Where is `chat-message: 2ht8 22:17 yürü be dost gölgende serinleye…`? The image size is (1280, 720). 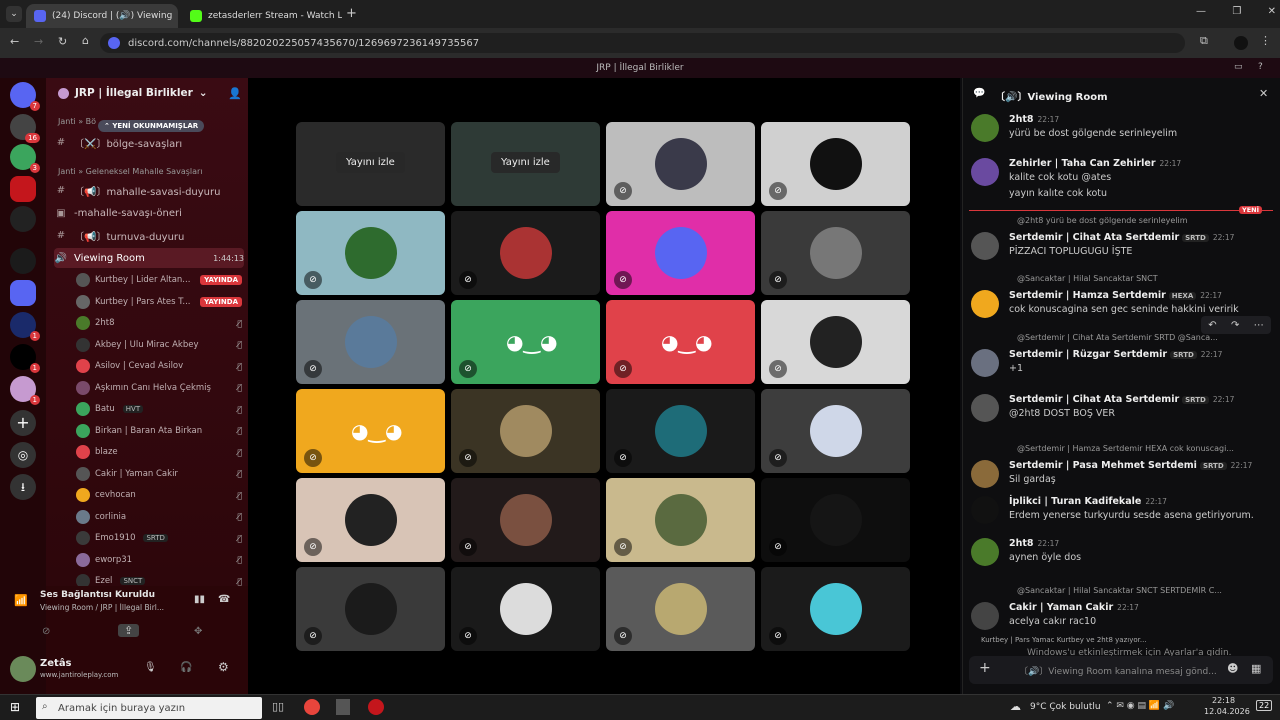
chat-message: 2ht8 22:17 yürü be dost gölgende serinleye… is located at coordinates (1121, 133).